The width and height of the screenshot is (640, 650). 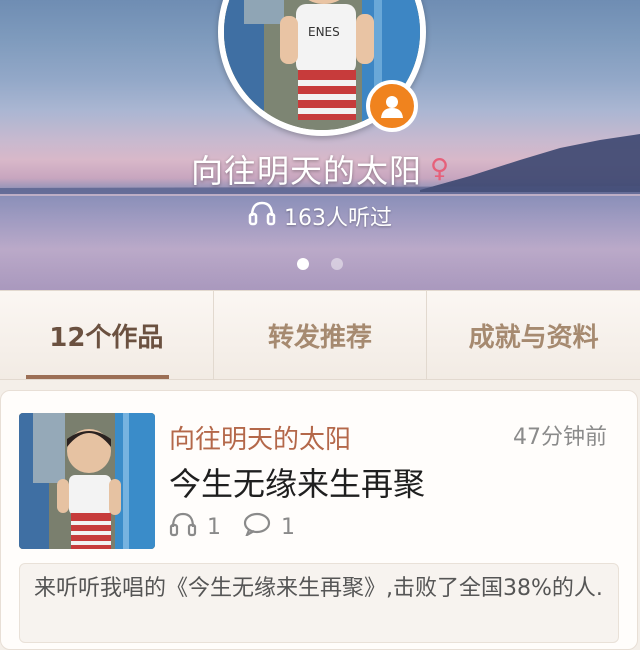 What do you see at coordinates (297, 482) in the screenshot?
I see `post-song-title: 今生无缘来生再聚` at bounding box center [297, 482].